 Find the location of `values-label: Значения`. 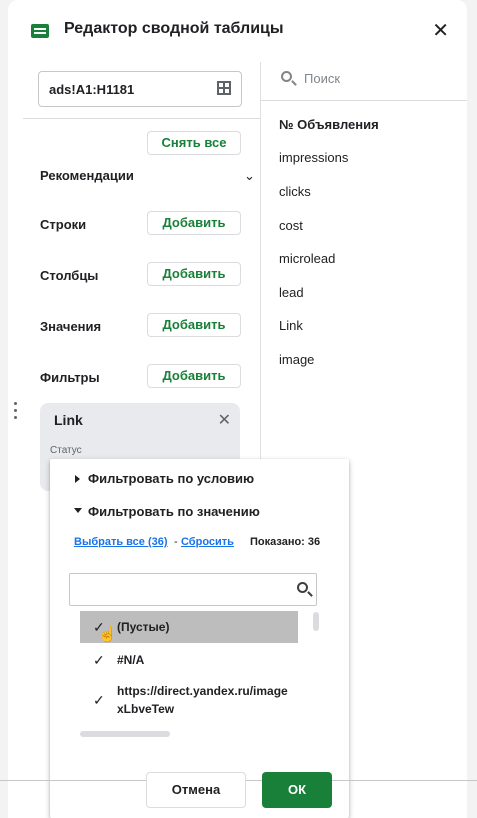

values-label: Значения is located at coordinates (71, 326).